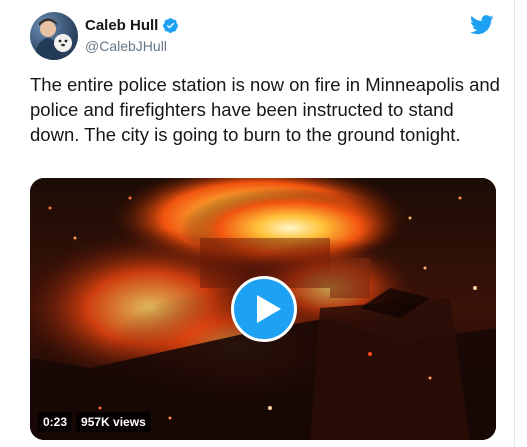 This screenshot has width=527, height=447. I want to click on avatar, so click(54, 36).